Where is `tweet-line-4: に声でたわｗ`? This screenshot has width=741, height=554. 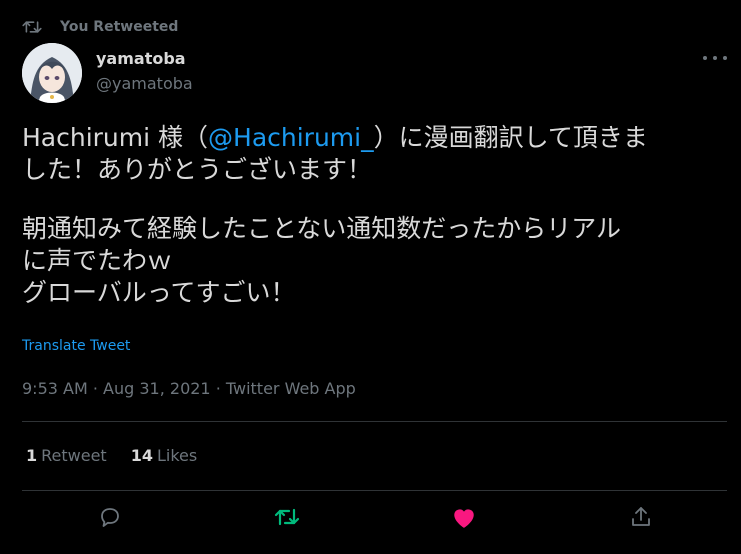 tweet-line-4: に声でたわｗ is located at coordinates (97, 260).